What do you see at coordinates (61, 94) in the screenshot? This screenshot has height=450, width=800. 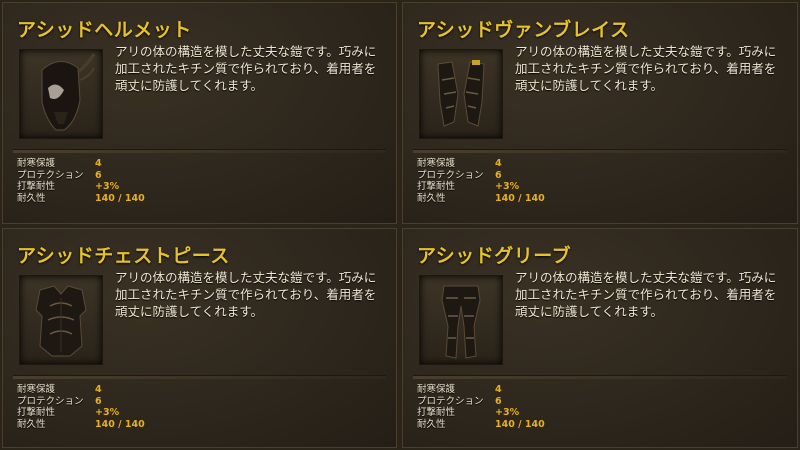 I see `acid-helmet-icon` at bounding box center [61, 94].